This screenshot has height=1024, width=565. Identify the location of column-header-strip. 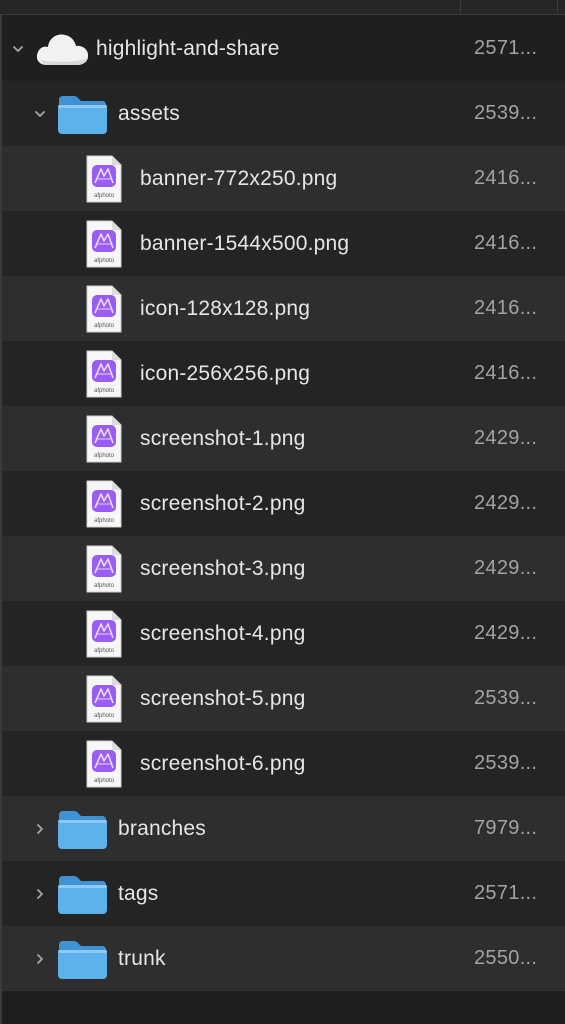
(282, 7).